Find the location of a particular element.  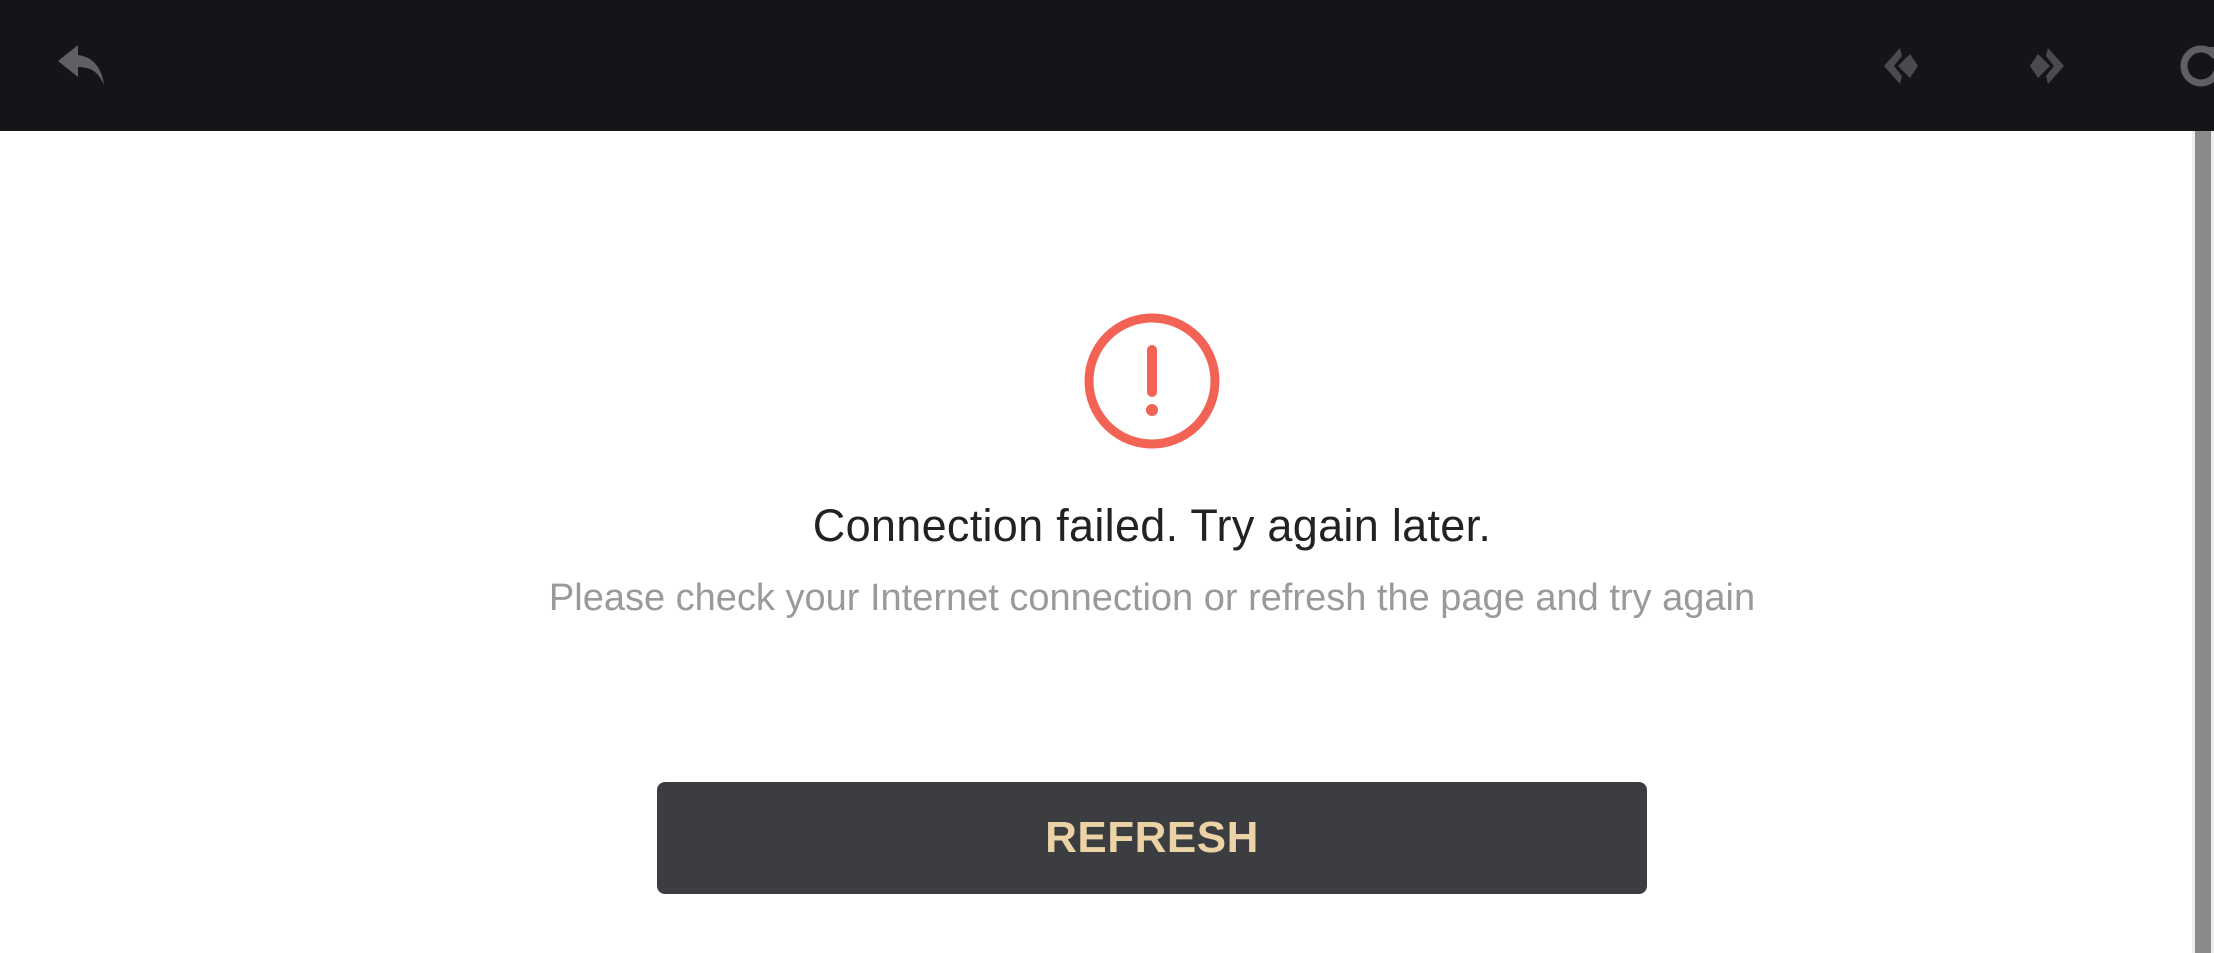

error-title: Connection failed. Try again later. is located at coordinates (1152, 525).